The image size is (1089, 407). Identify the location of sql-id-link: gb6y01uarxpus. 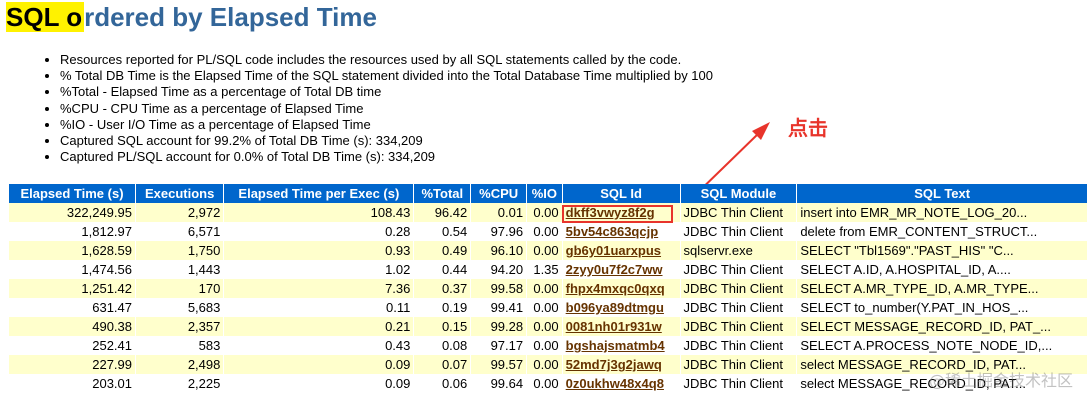
(613, 250).